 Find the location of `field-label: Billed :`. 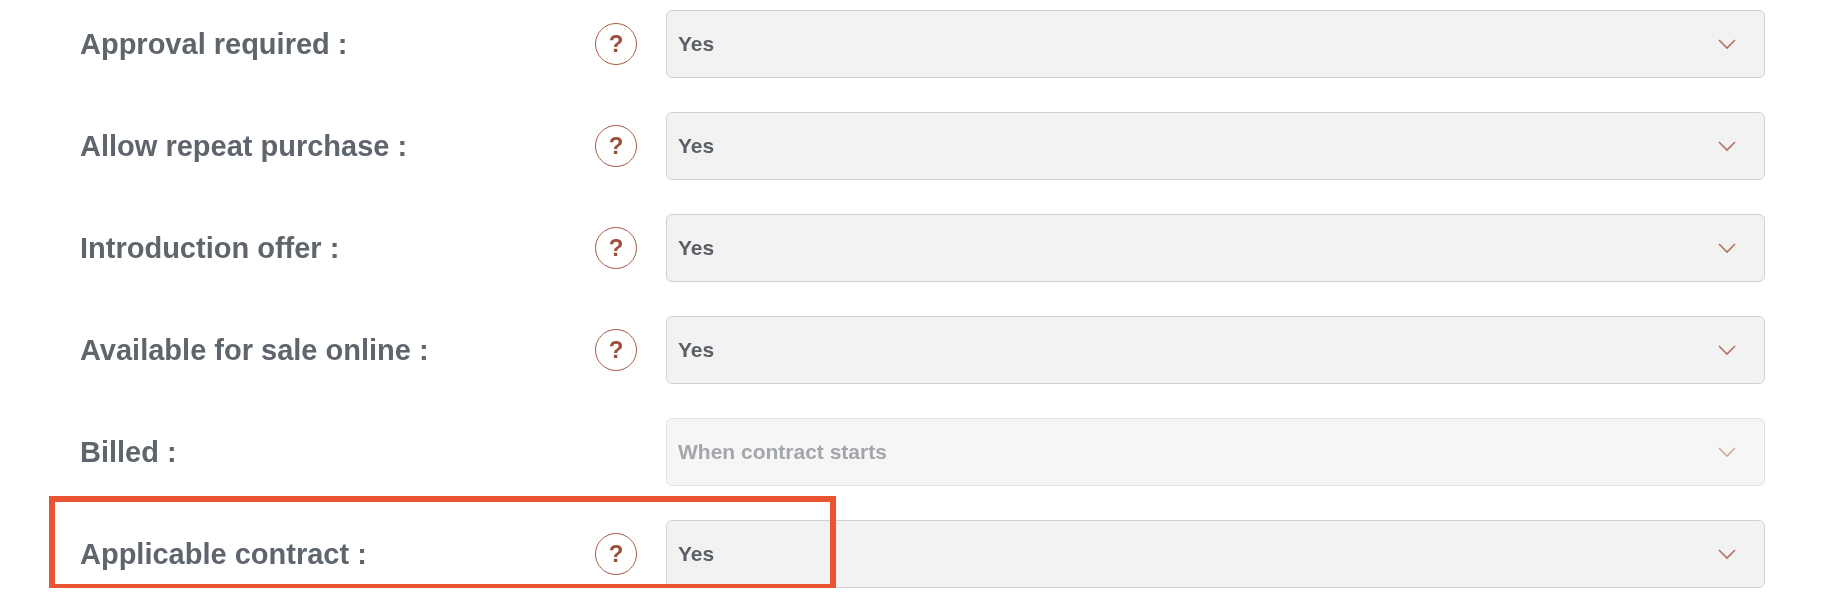

field-label: Billed : is located at coordinates (128, 452).